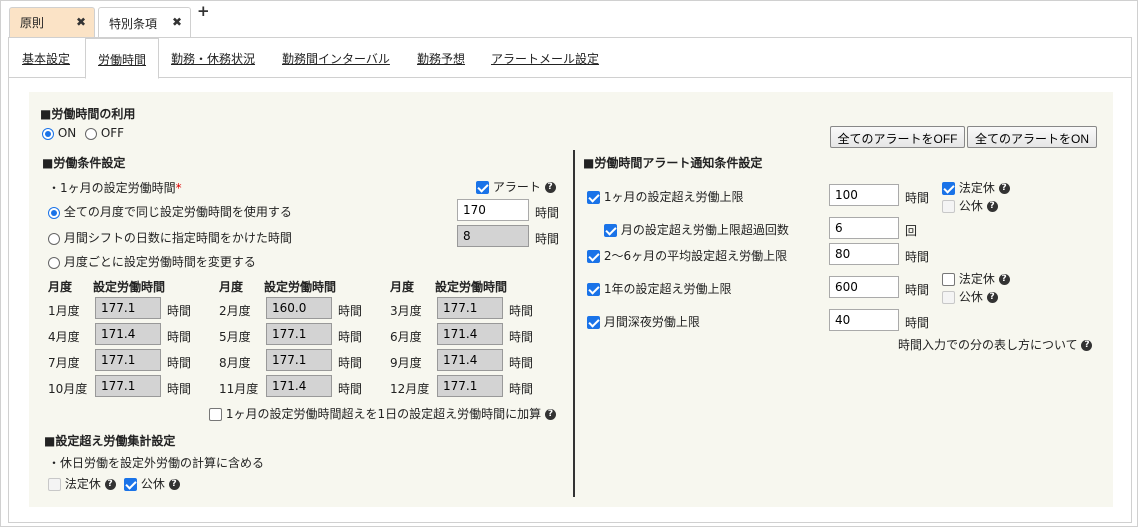  Describe the element at coordinates (545, 58) in the screenshot. I see `subtab-alert-mail: アラートメール設定` at that location.